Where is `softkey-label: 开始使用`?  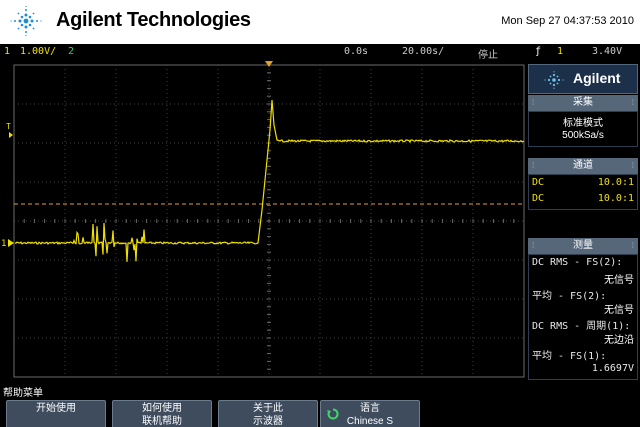 softkey-label: 开始使用 is located at coordinates (56, 408).